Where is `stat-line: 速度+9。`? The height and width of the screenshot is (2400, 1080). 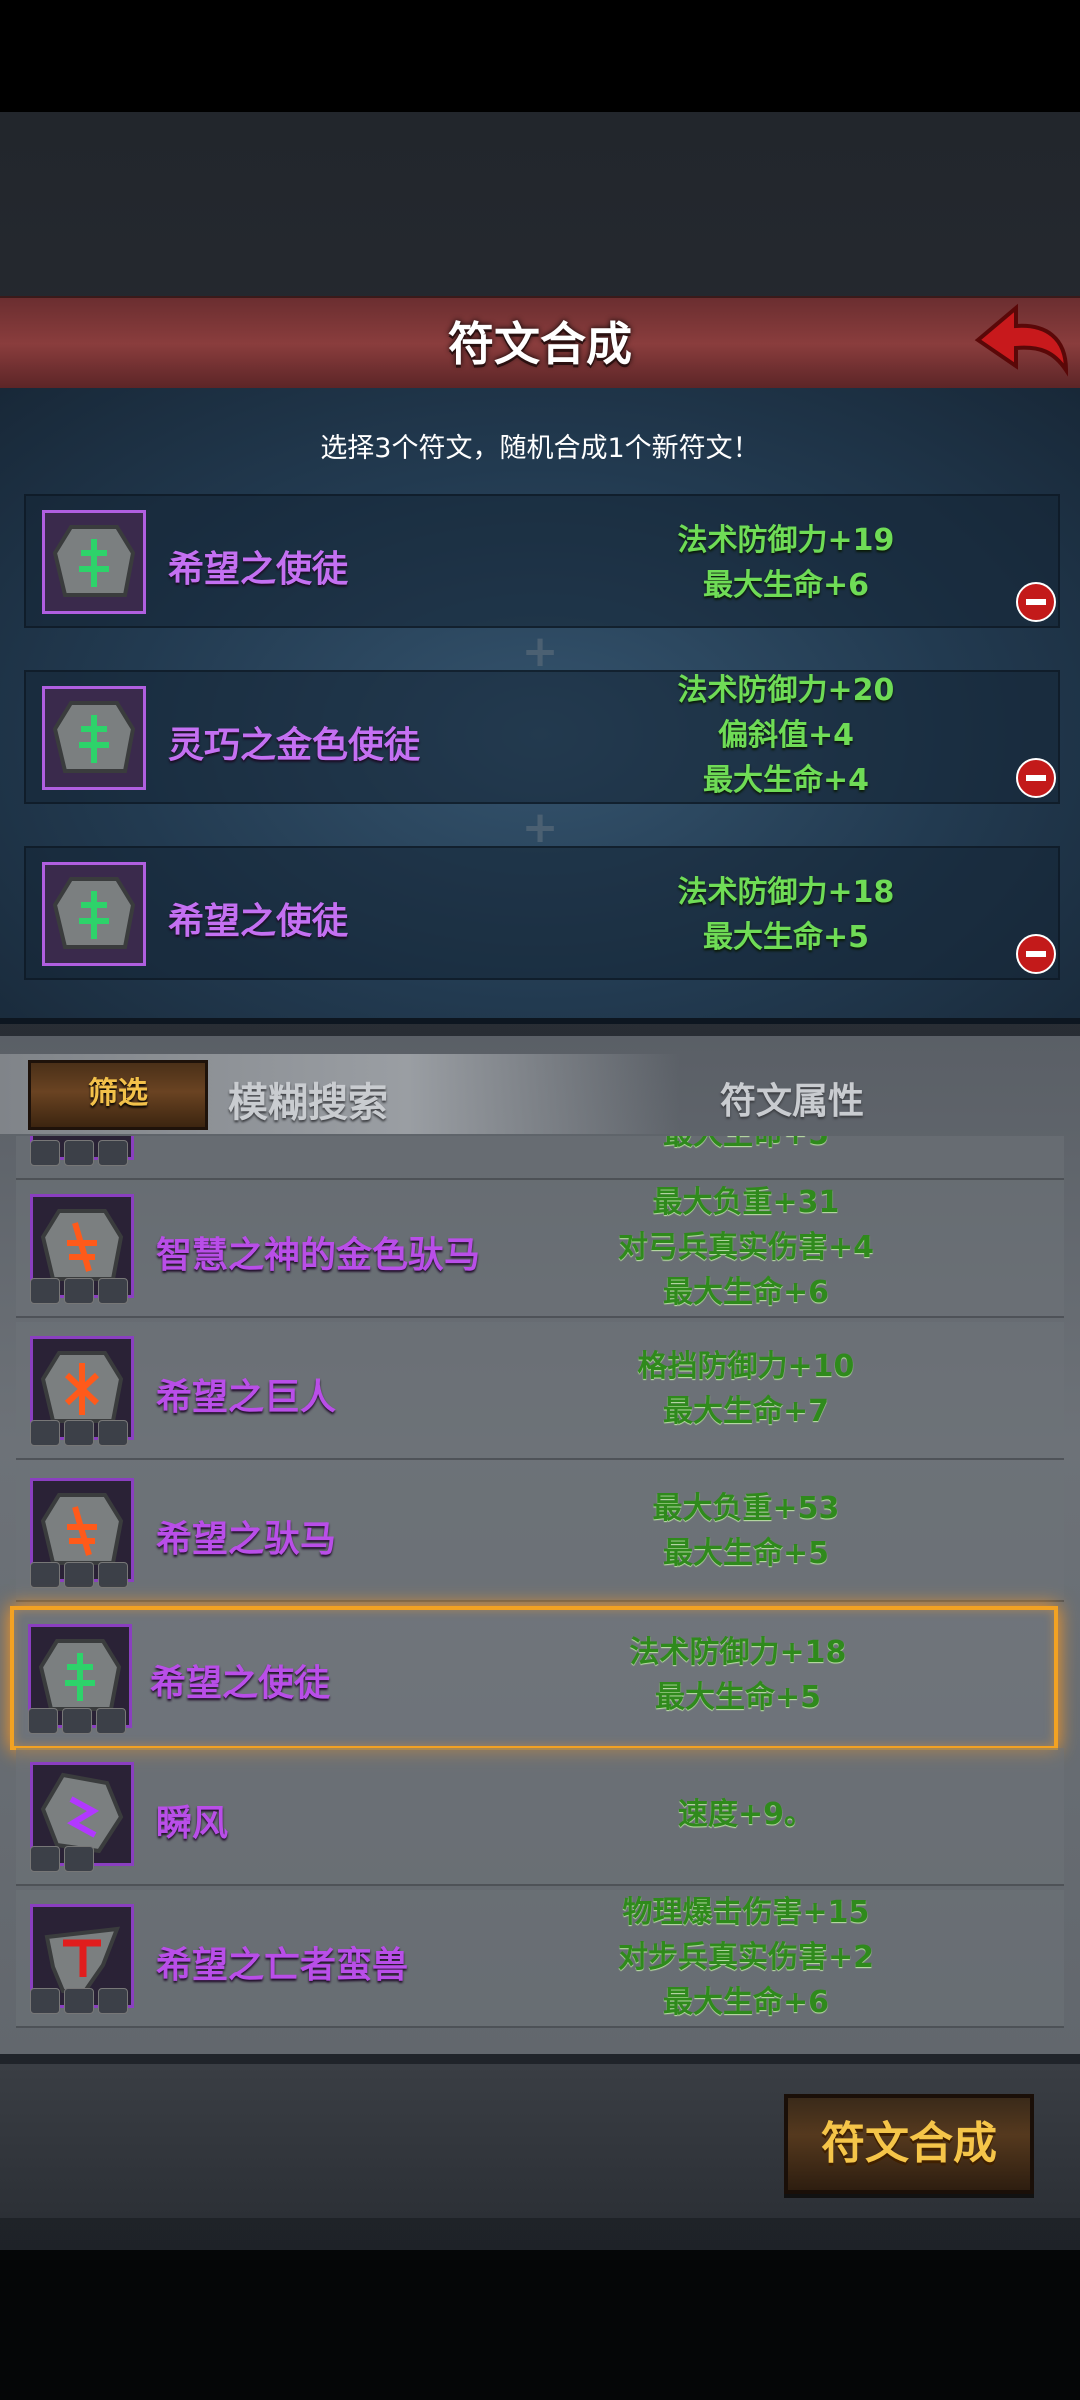 stat-line: 速度+9。 is located at coordinates (745, 1814).